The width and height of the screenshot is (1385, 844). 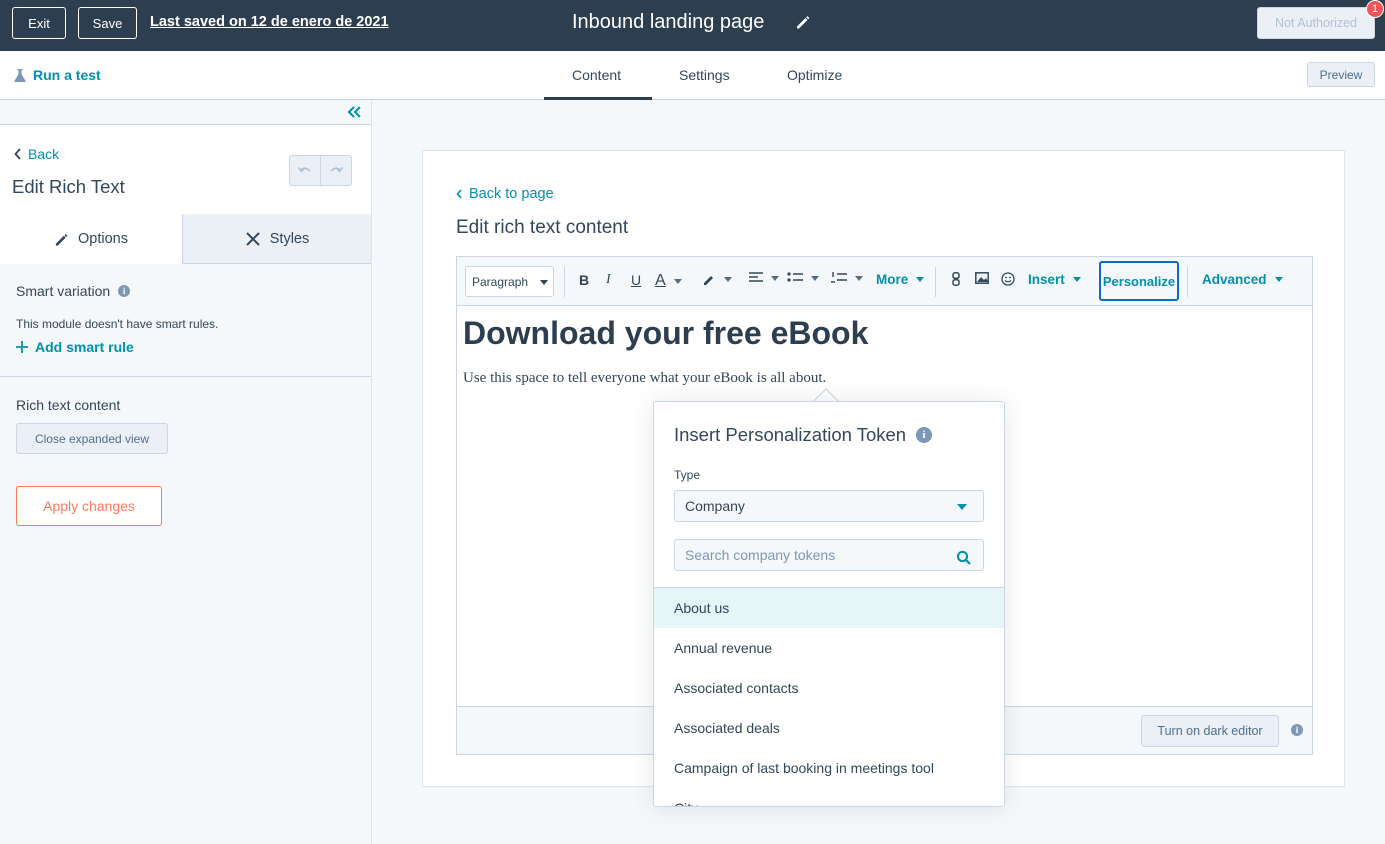 What do you see at coordinates (803, 22) in the screenshot?
I see `edit-title-pencil-icon` at bounding box center [803, 22].